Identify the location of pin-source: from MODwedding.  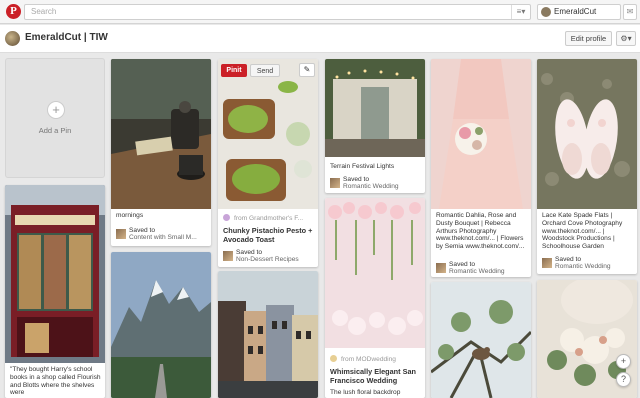
(363, 359).